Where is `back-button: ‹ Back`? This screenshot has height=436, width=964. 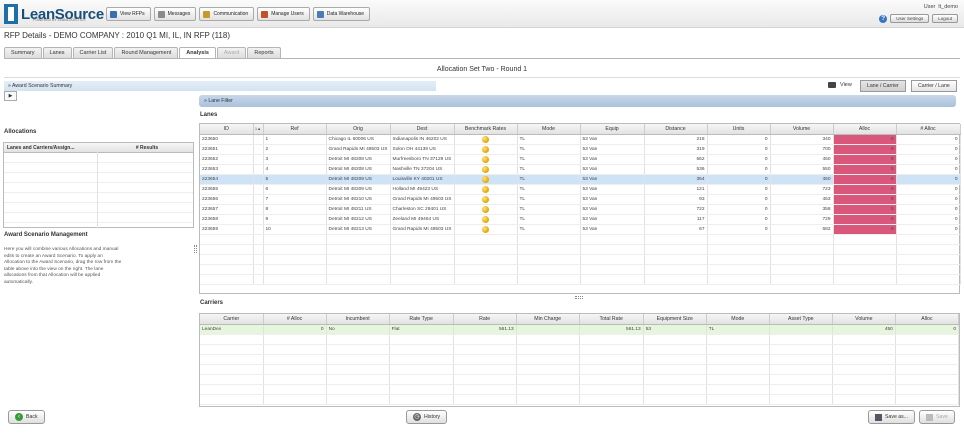
back-button: ‹ Back is located at coordinates (26, 417).